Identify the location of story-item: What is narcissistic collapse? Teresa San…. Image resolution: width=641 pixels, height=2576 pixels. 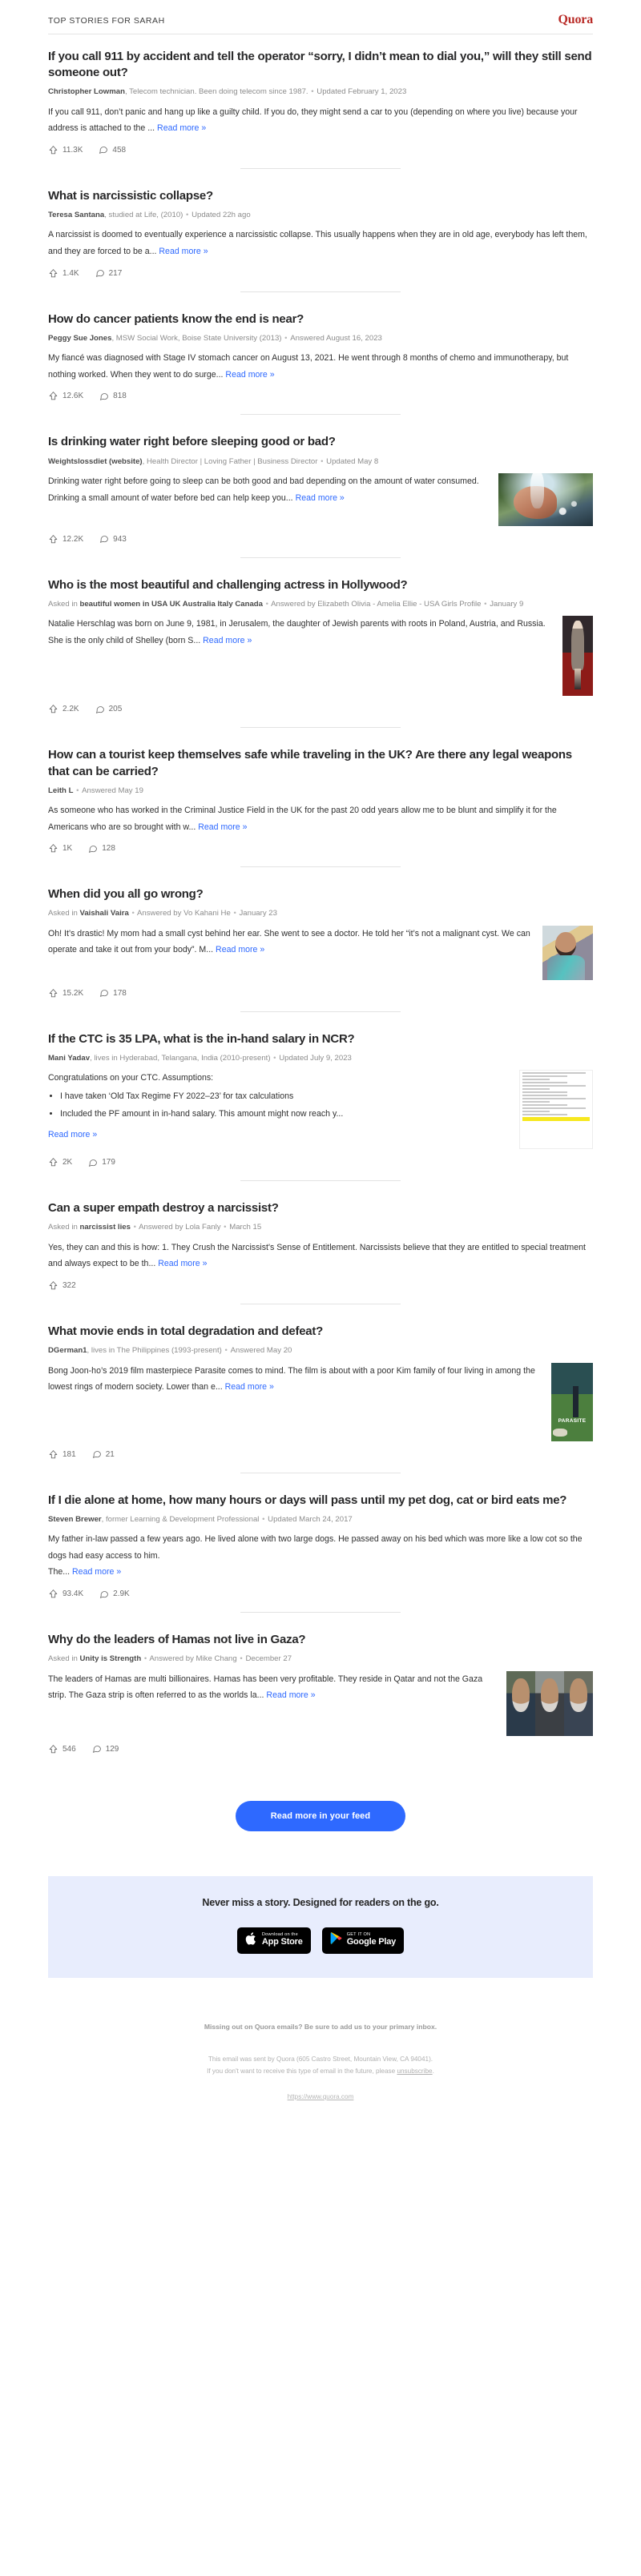
(320, 235).